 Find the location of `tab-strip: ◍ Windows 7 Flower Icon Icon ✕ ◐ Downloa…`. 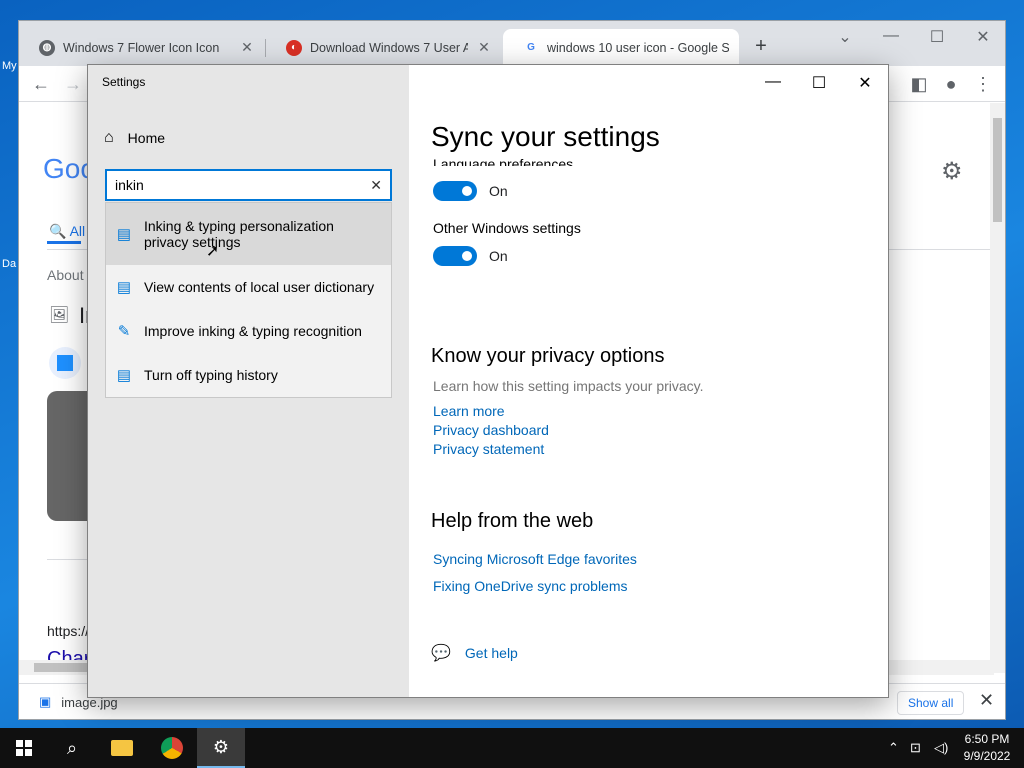

tab-strip: ◍ Windows 7 Flower Icon Icon ✕ ◐ Downloa… is located at coordinates (512, 43).